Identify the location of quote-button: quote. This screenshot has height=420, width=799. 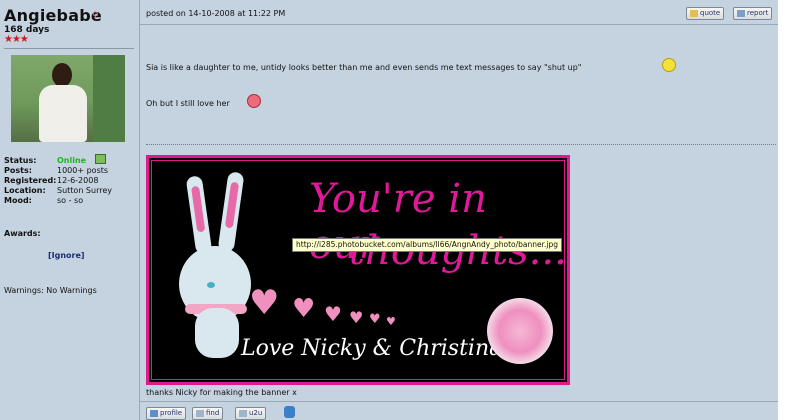
(705, 13).